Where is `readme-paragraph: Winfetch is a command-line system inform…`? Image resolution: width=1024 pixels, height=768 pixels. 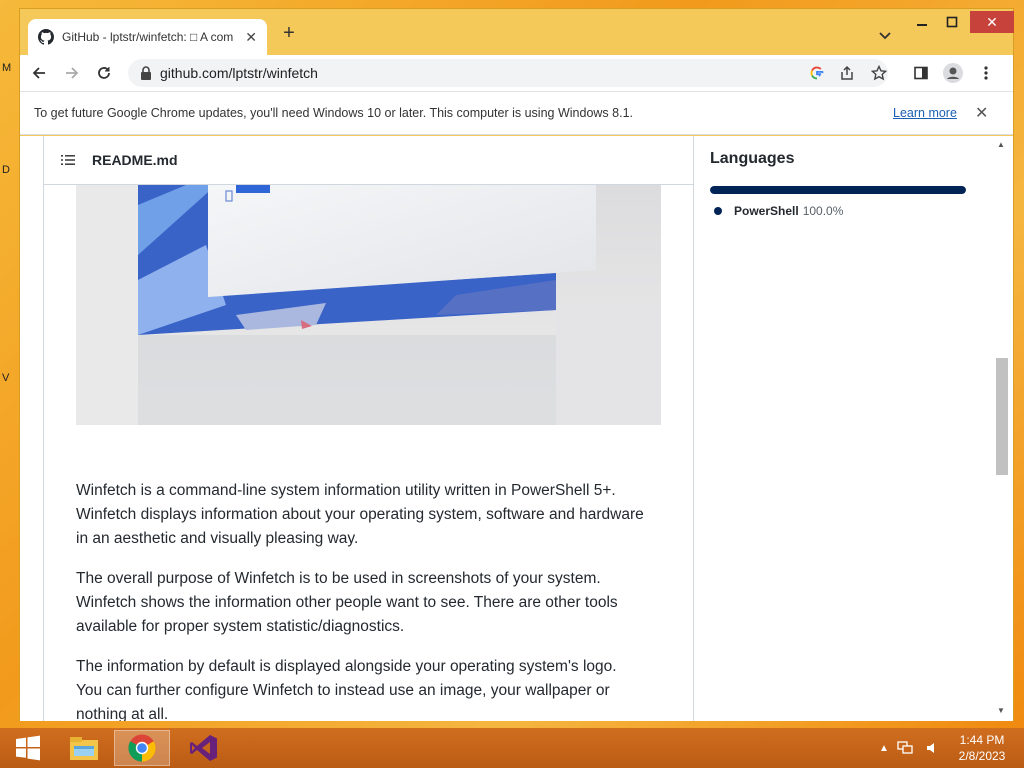
readme-paragraph: Winfetch is a command-line system inform… is located at coordinates (360, 514).